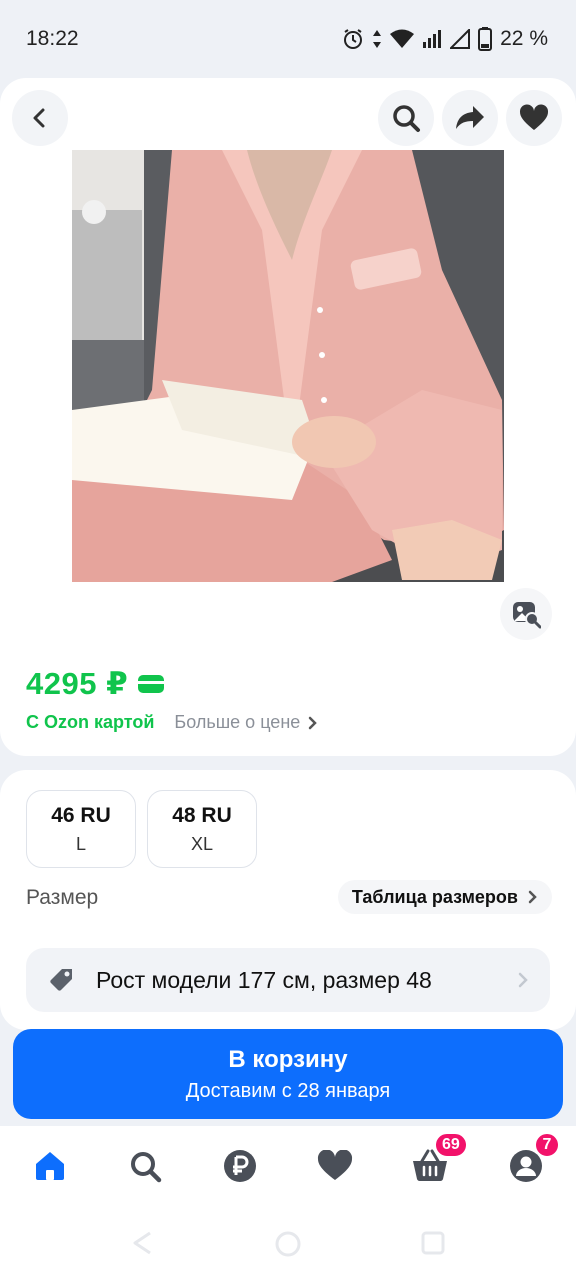  What do you see at coordinates (81, 829) in the screenshot?
I see `size-option-46: 46 RU L` at bounding box center [81, 829].